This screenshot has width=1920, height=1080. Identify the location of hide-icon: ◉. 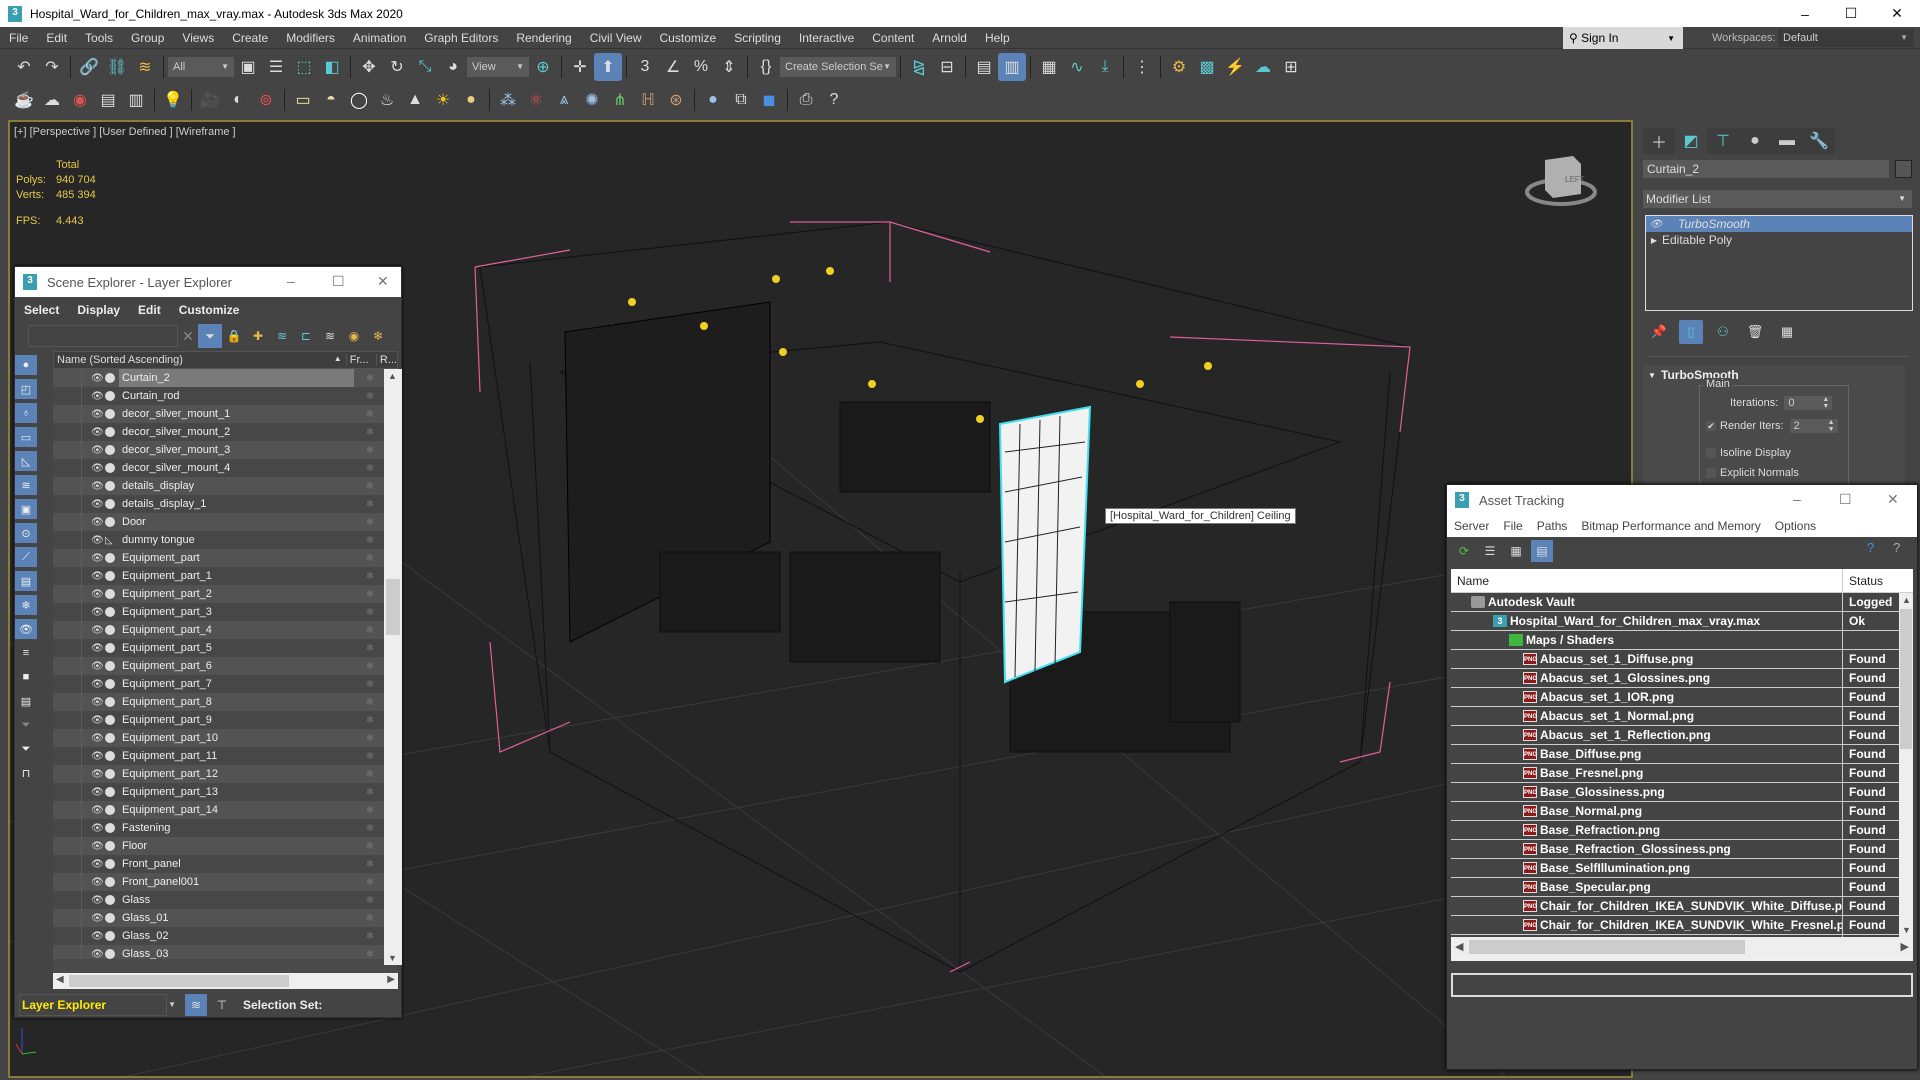
(354, 336).